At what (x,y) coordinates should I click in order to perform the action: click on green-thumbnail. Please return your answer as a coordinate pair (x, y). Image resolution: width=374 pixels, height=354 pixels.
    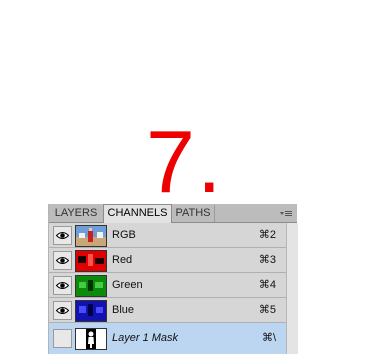
    Looking at the image, I should click on (91, 286).